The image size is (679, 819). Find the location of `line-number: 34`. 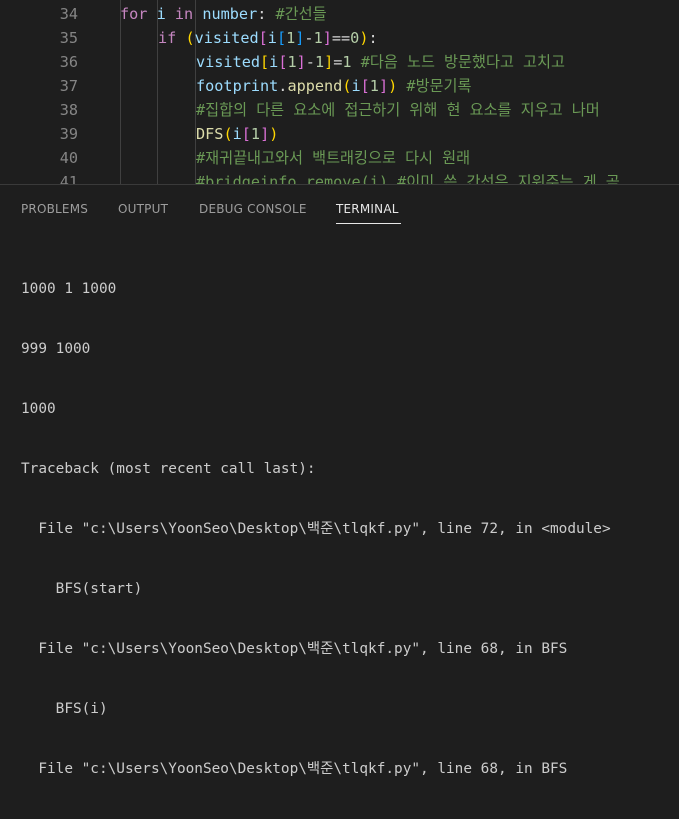

line-number: 34 is located at coordinates (68, 14).